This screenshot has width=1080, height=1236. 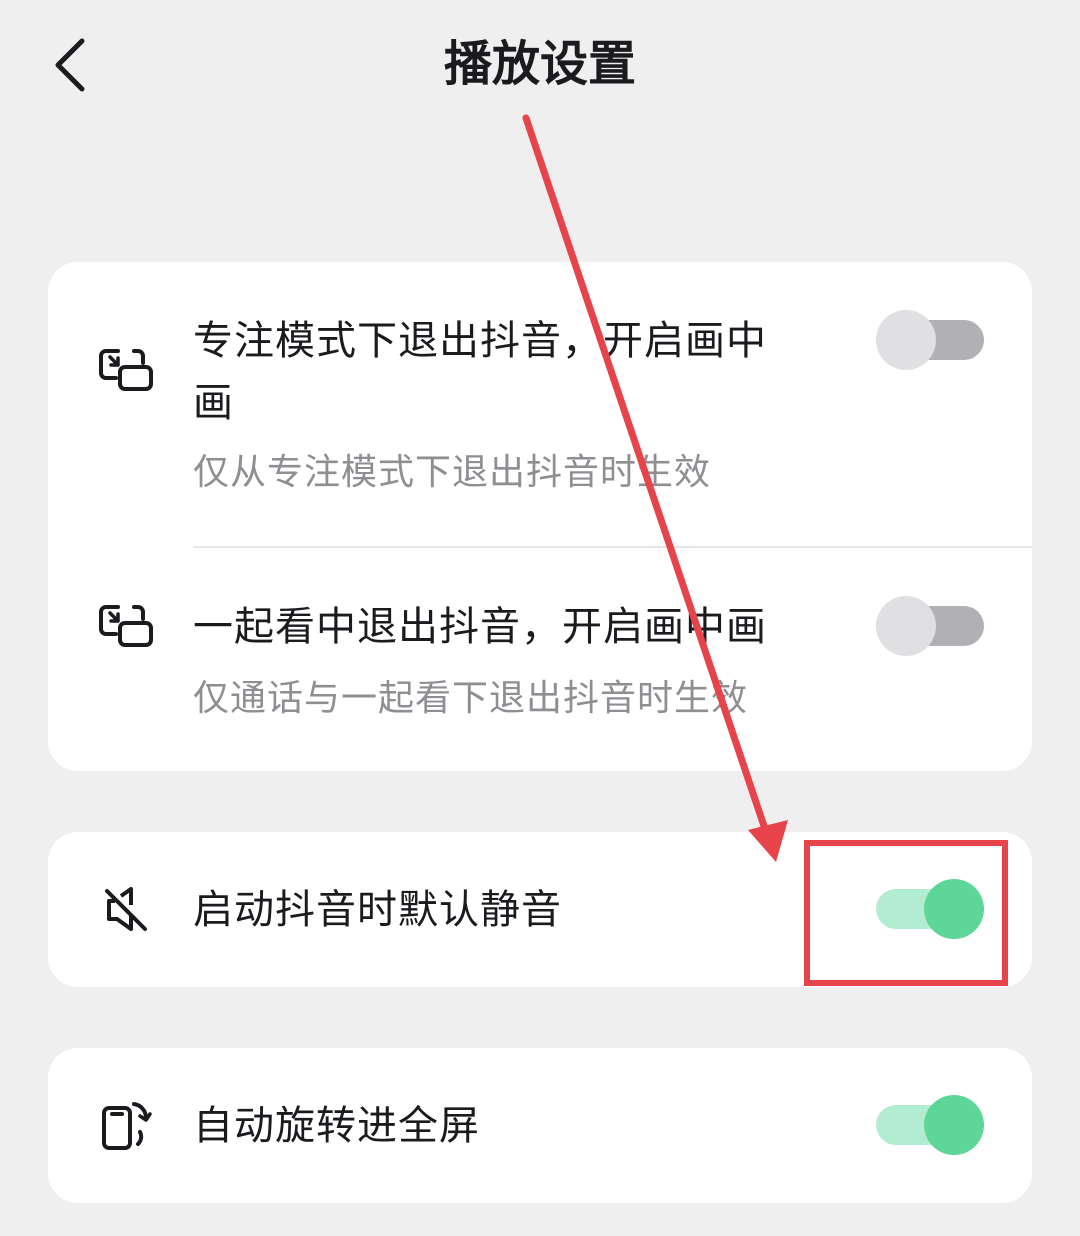 I want to click on setting-title: 自动旋转进全屏, so click(x=336, y=1126).